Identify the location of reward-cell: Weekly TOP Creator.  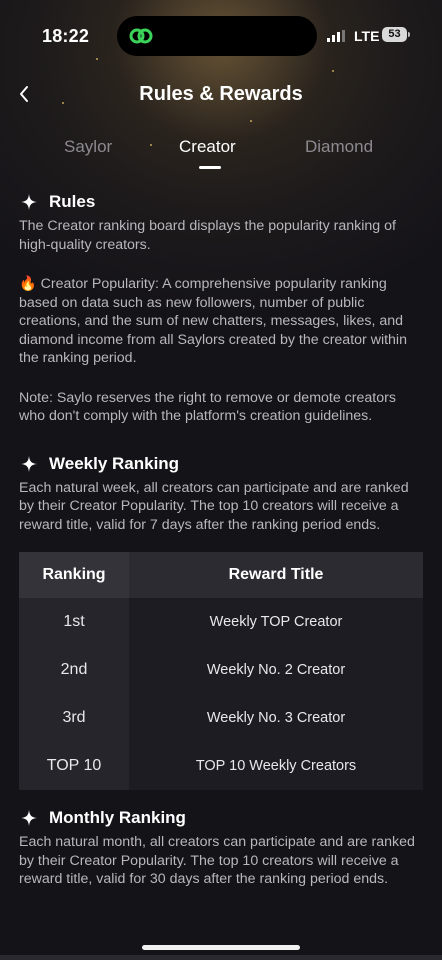
(276, 622).